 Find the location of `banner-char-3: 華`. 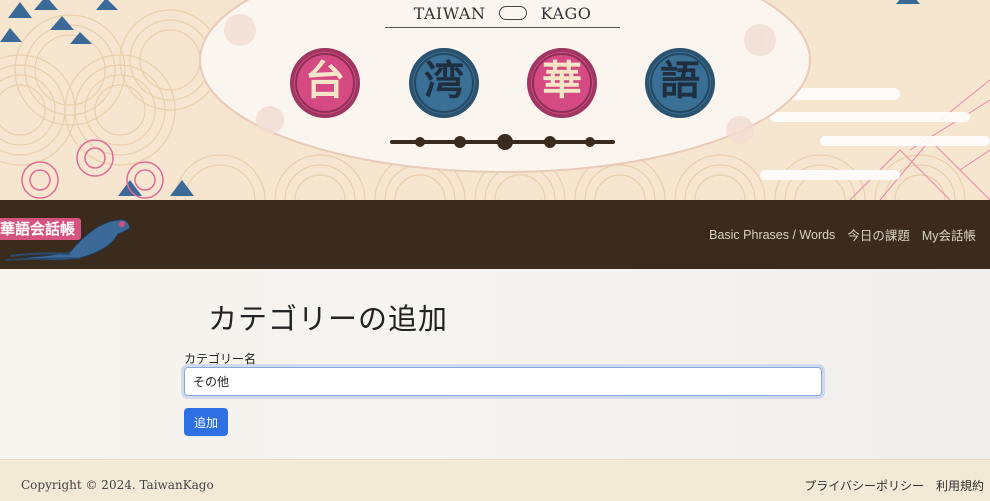

banner-char-3: 華 is located at coordinates (562, 83).